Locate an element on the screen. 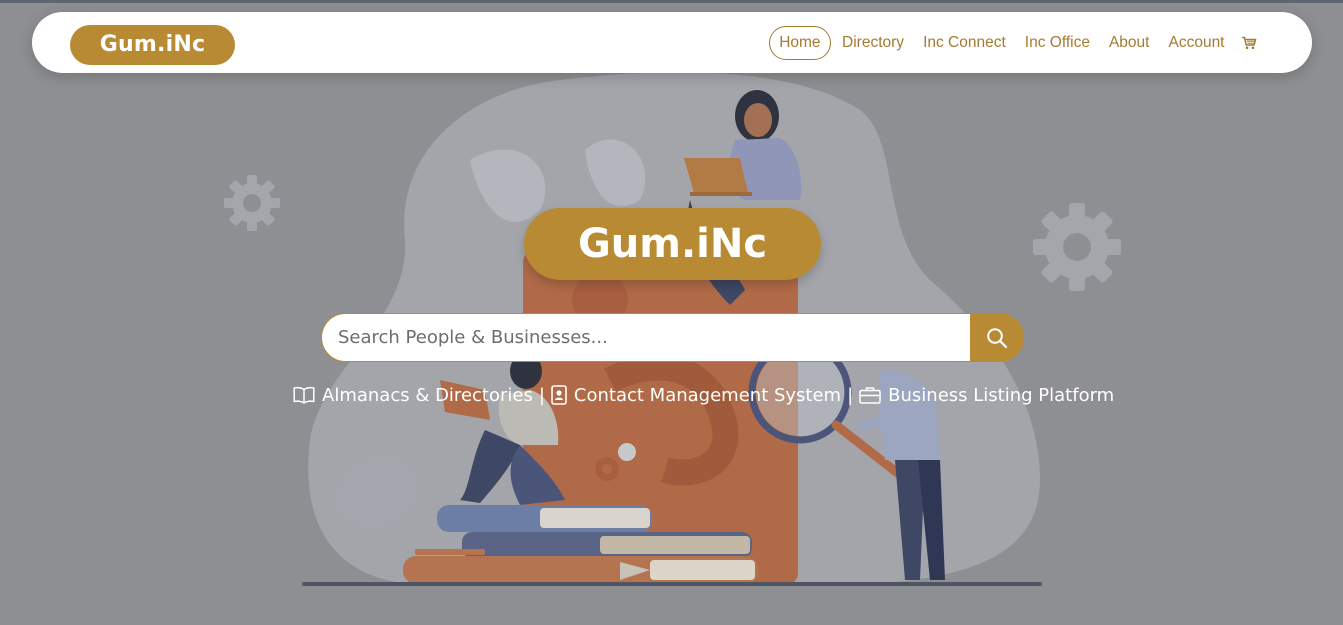 This screenshot has width=1343, height=625. nav-item-home: Home is located at coordinates (800, 43).